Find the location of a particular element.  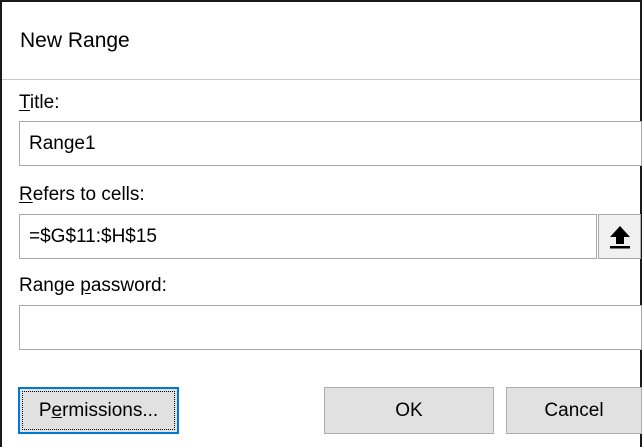

range-password-label-accelerator: p is located at coordinates (85, 285).